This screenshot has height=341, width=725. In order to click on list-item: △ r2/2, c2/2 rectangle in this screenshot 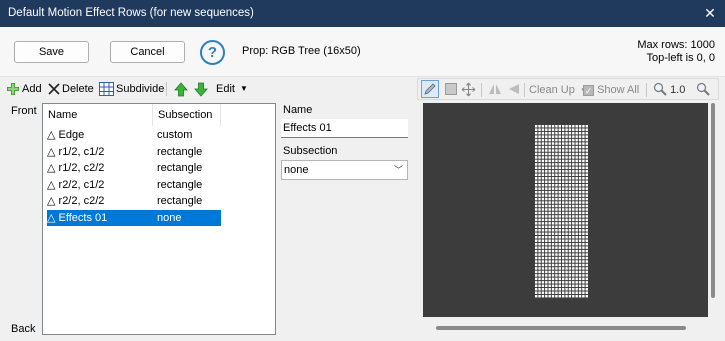, I will do `click(134, 201)`.